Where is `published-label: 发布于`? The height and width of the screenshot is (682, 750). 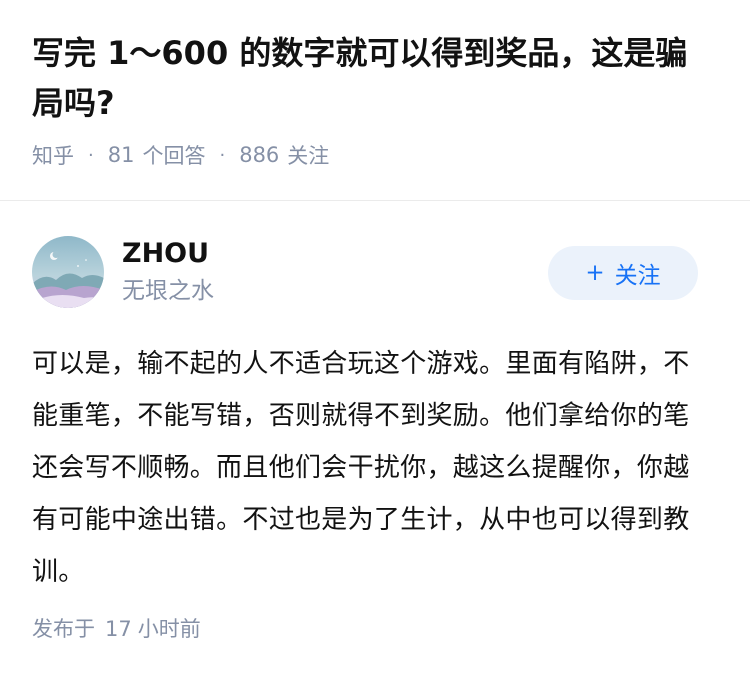 published-label: 发布于 is located at coordinates (63, 629).